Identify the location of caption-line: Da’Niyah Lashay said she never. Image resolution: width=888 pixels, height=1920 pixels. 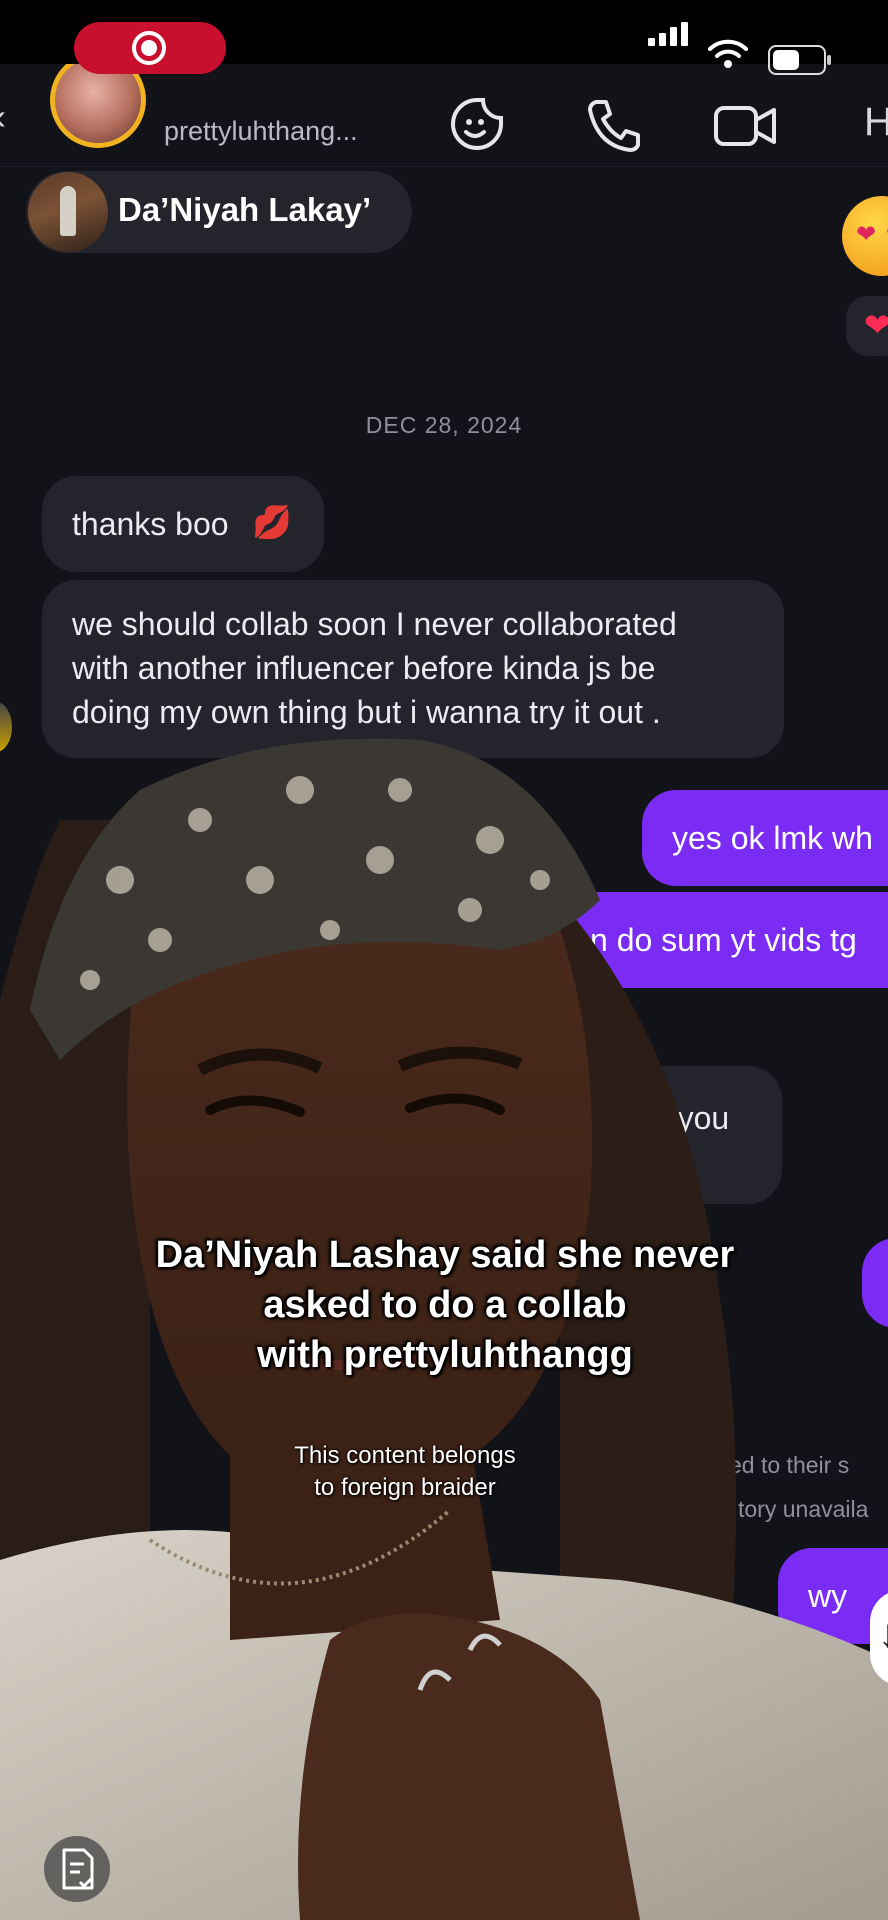
(445, 1255).